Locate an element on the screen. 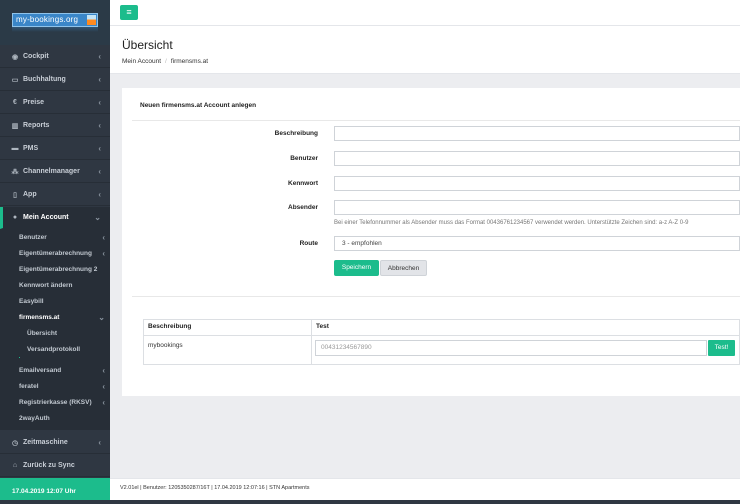 Image resolution: width=740 pixels, height=504 pixels. sidebar-item-label: PMS is located at coordinates (31, 148).